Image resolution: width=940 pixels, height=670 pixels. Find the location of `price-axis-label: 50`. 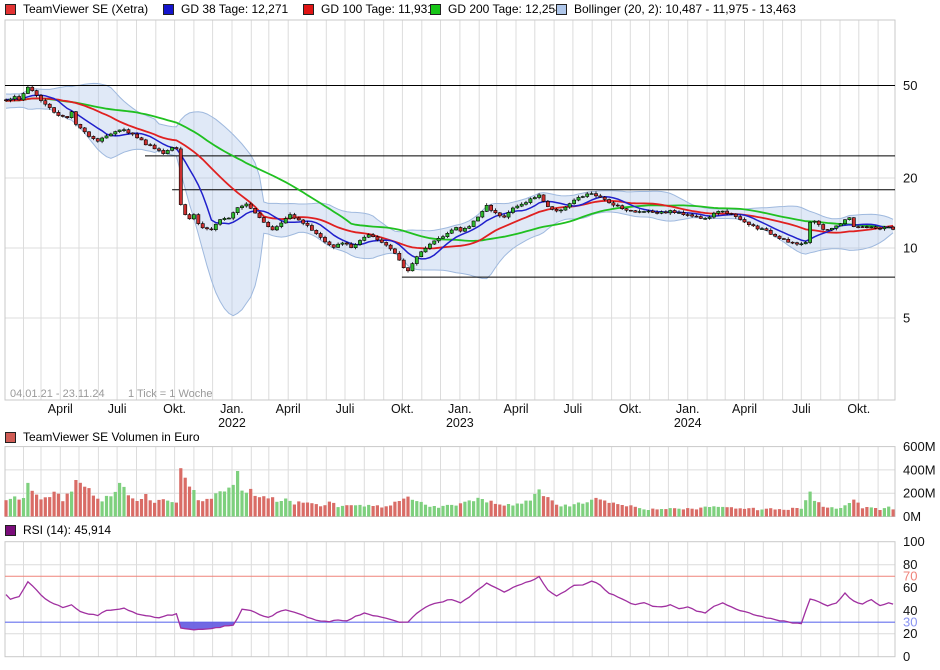

price-axis-label: 50 is located at coordinates (910, 85).